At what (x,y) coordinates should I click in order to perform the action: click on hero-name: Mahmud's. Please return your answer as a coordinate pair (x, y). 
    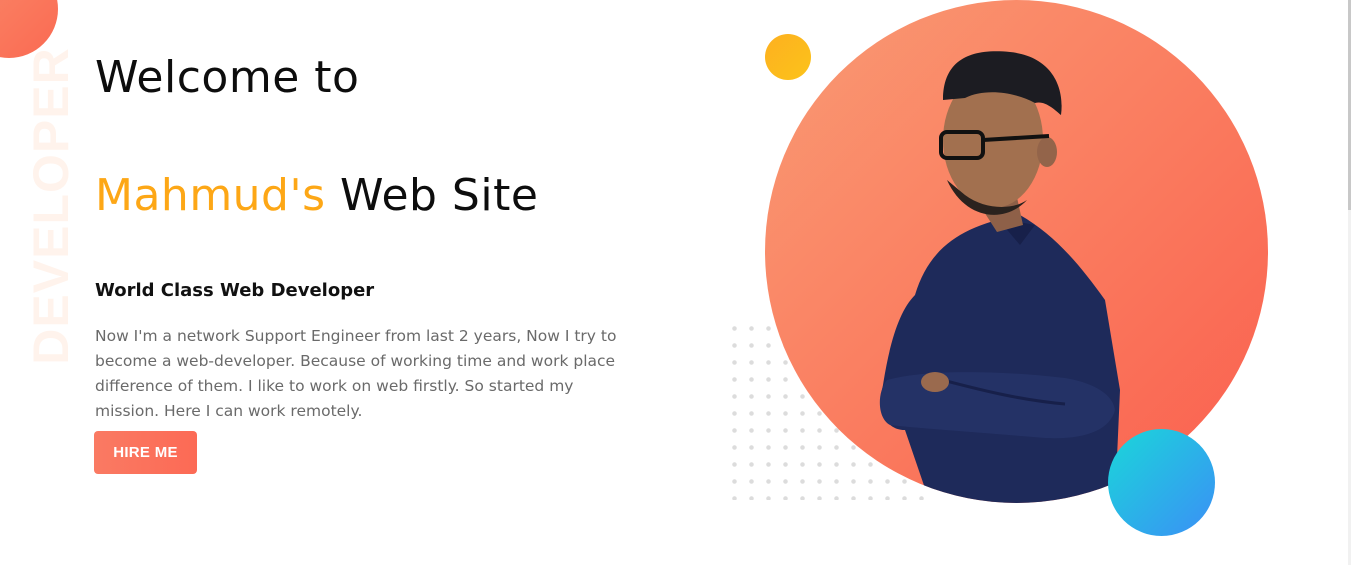
    Looking at the image, I should click on (210, 195).